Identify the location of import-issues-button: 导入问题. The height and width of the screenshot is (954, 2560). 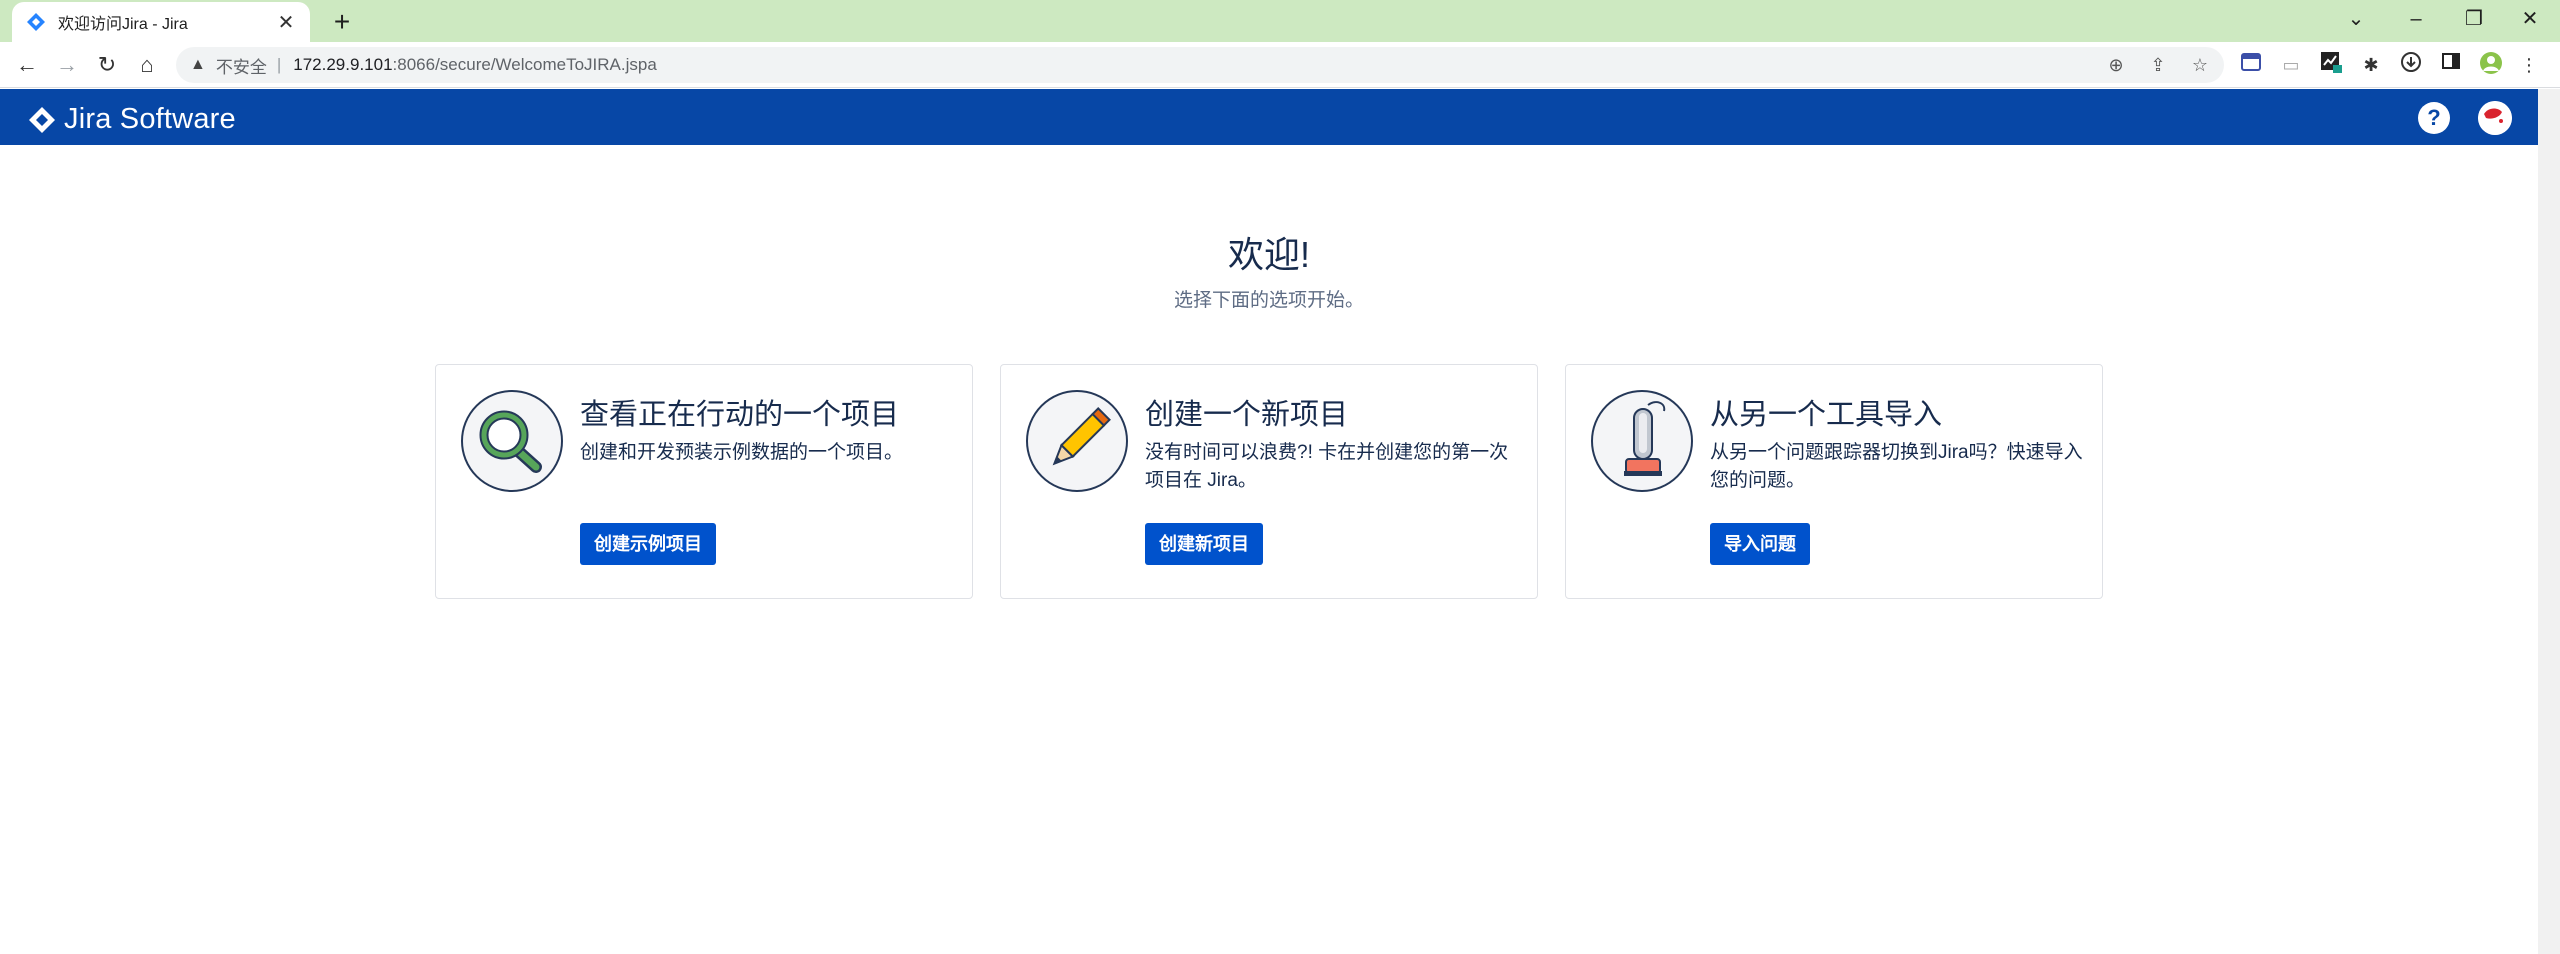
(1760, 544).